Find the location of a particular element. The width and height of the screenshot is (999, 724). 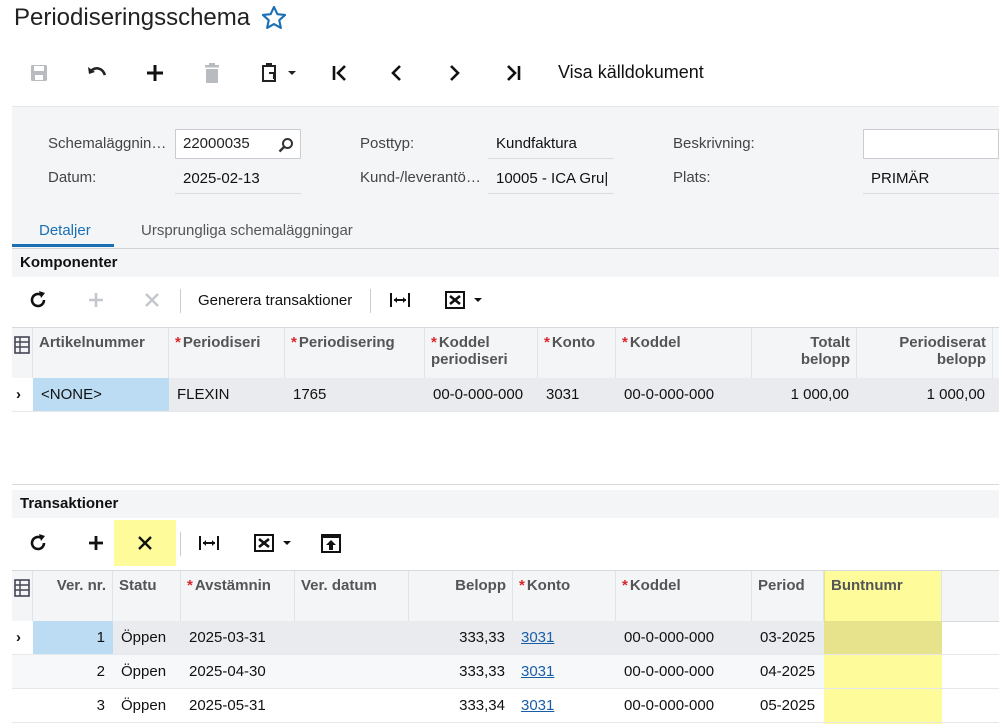

col-koddel-periodiseri: * Koddel periodiseri is located at coordinates (481, 353).